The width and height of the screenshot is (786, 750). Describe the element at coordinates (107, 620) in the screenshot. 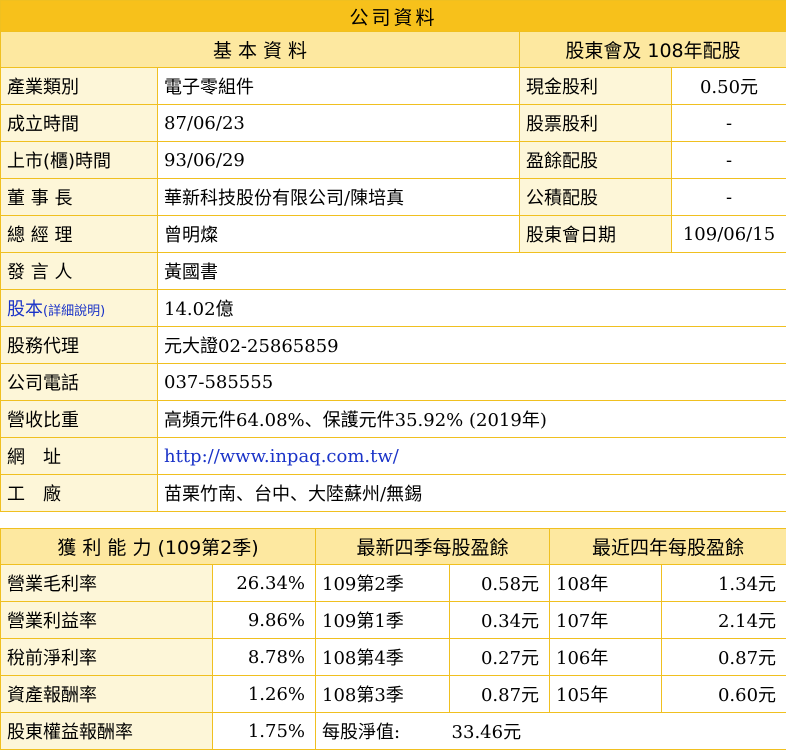

I see `profit-label: 營業利益率` at that location.